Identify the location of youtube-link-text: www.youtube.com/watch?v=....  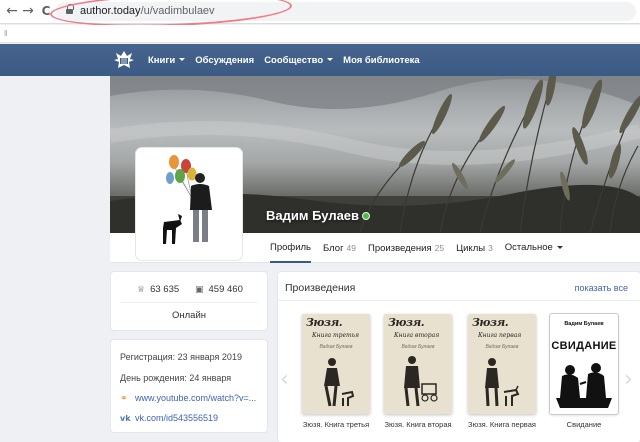
(196, 398).